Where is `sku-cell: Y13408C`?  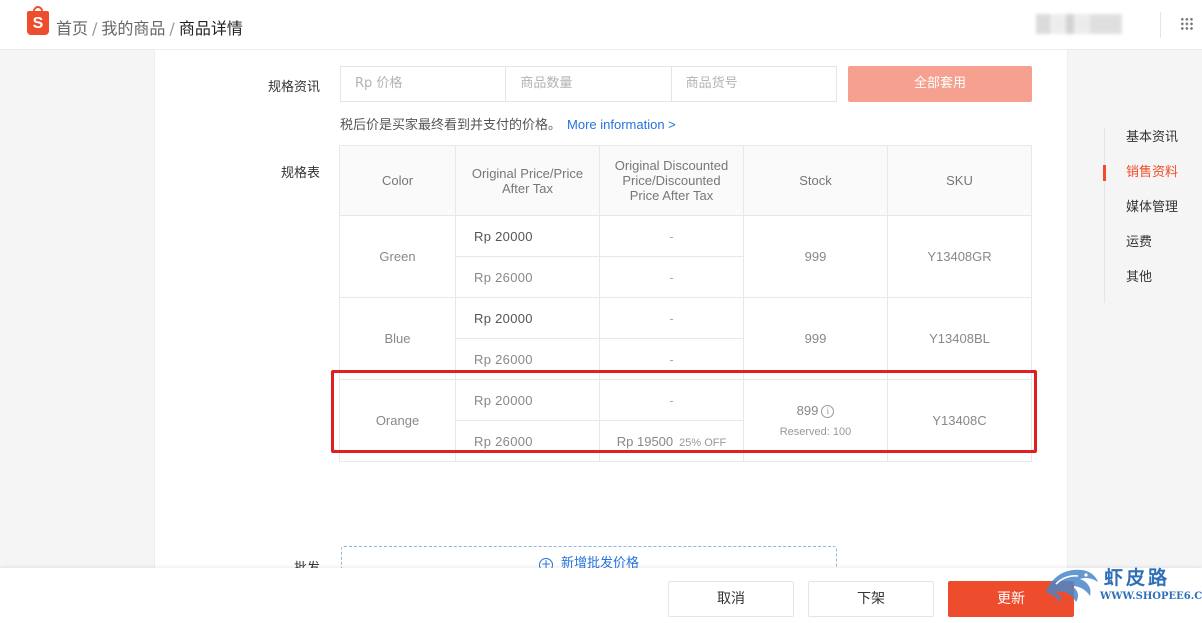 sku-cell: Y13408C is located at coordinates (959, 420).